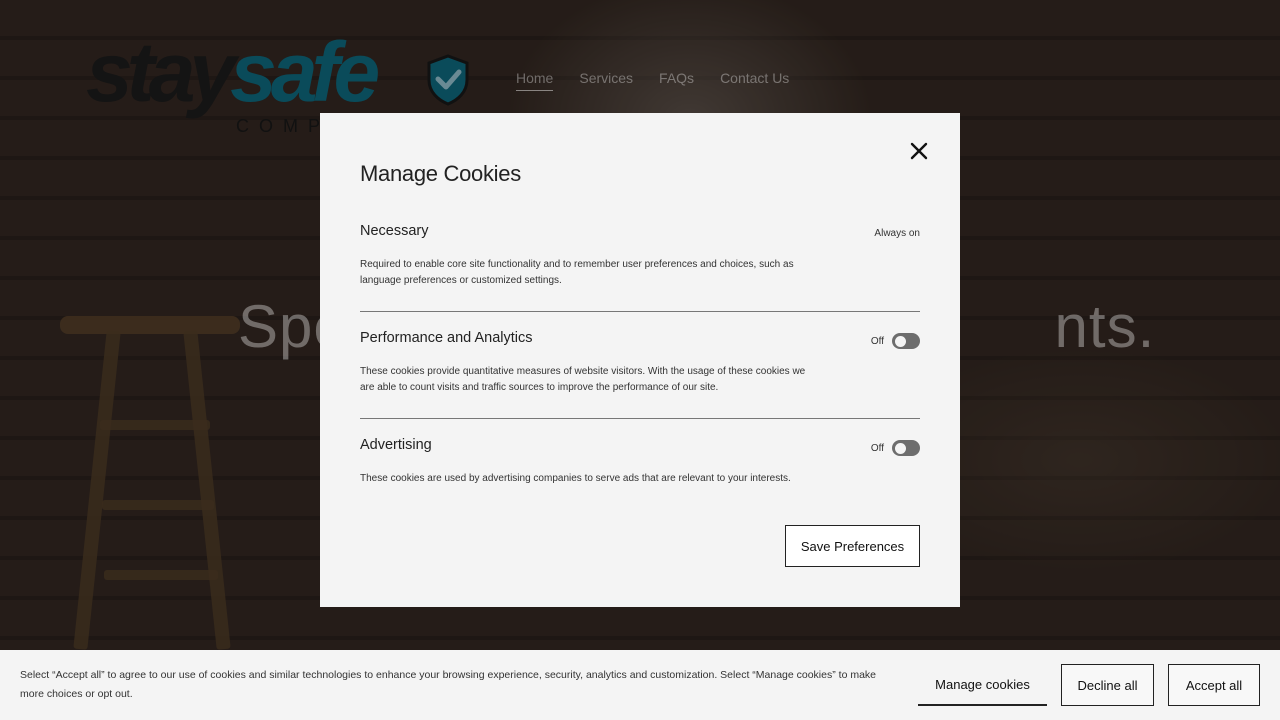 This screenshot has height=720, width=1280. I want to click on nav-item-faqs: FAQs, so click(676, 80).